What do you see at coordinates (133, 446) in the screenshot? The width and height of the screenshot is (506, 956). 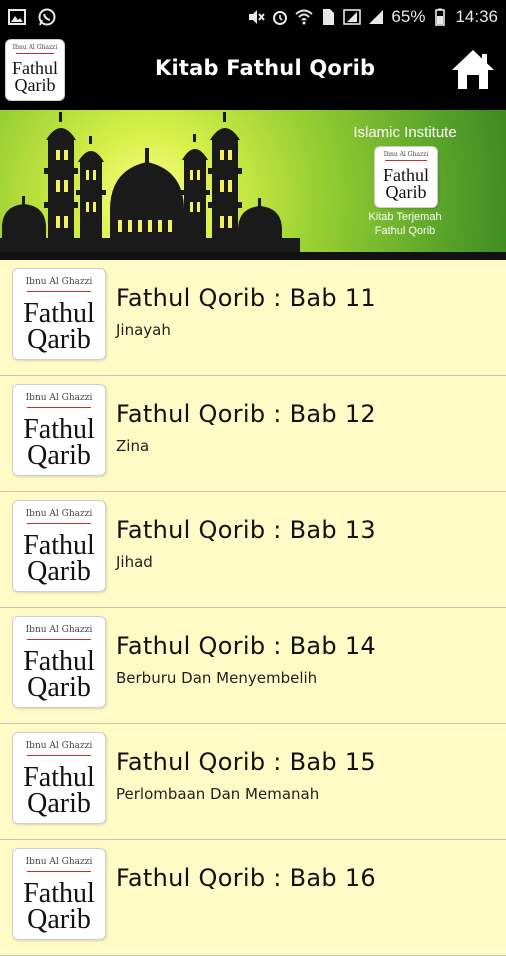 I see `list-item-subtitle: Zina` at bounding box center [133, 446].